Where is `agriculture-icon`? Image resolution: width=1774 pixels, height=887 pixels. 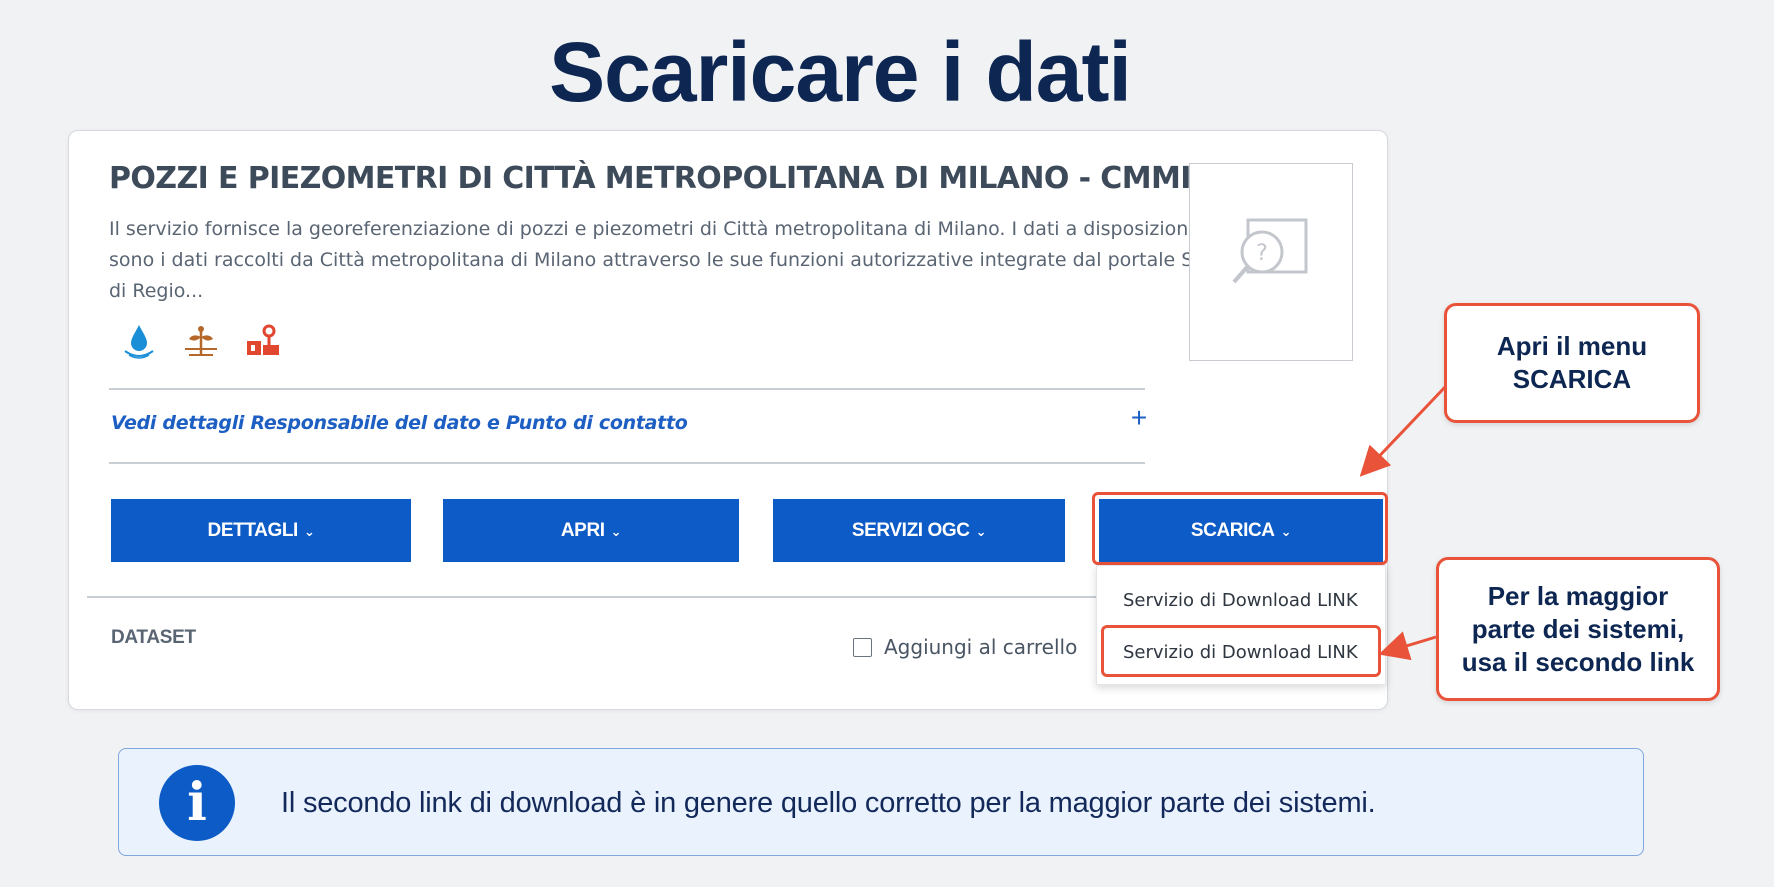
agriculture-icon is located at coordinates (201, 341).